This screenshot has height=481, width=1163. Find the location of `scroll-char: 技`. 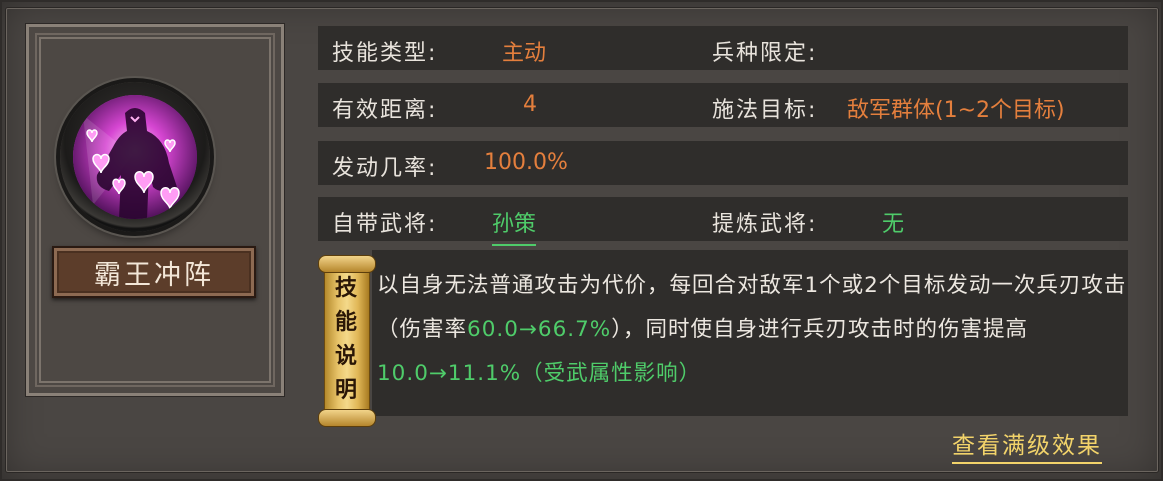

scroll-char: 技 is located at coordinates (345, 288).